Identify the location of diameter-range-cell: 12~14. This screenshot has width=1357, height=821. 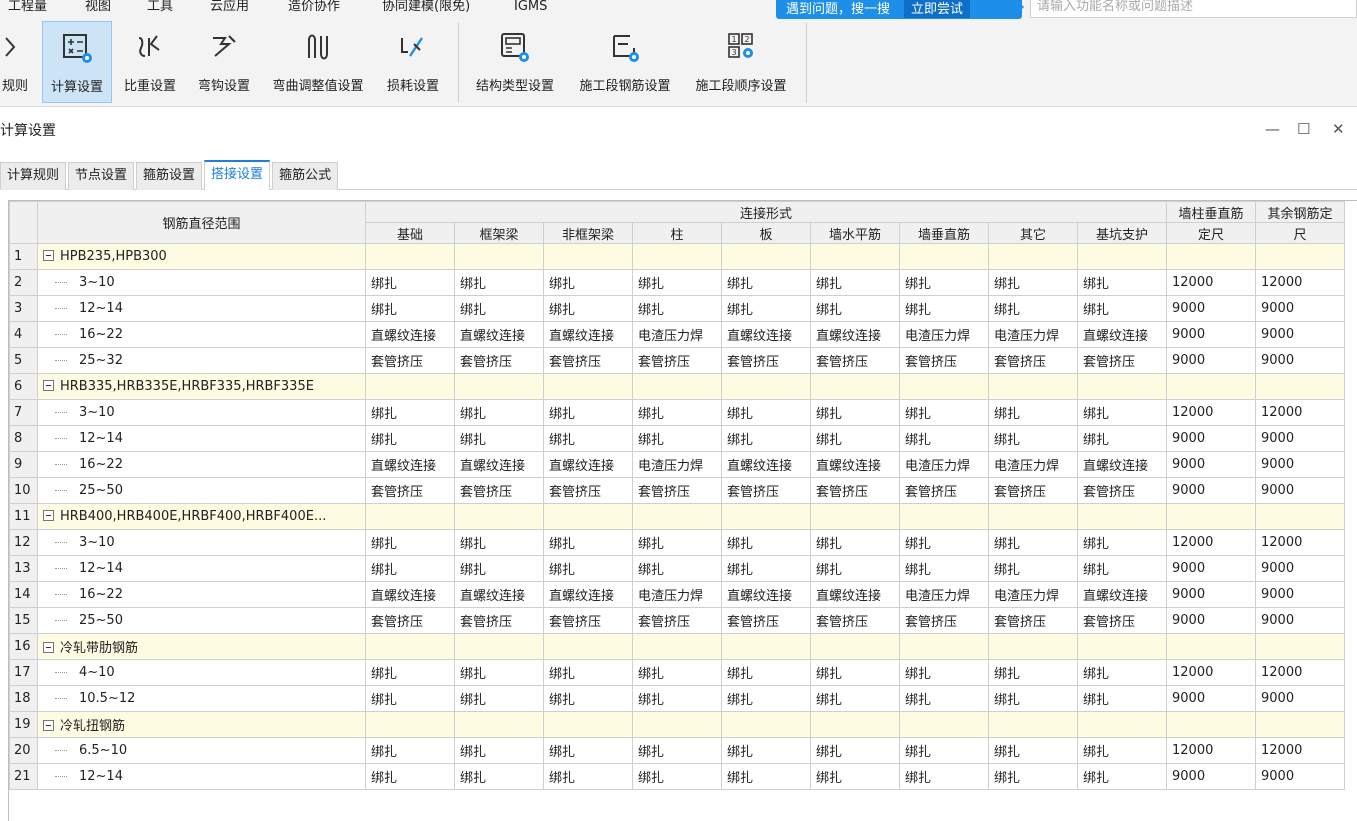
(201, 308).